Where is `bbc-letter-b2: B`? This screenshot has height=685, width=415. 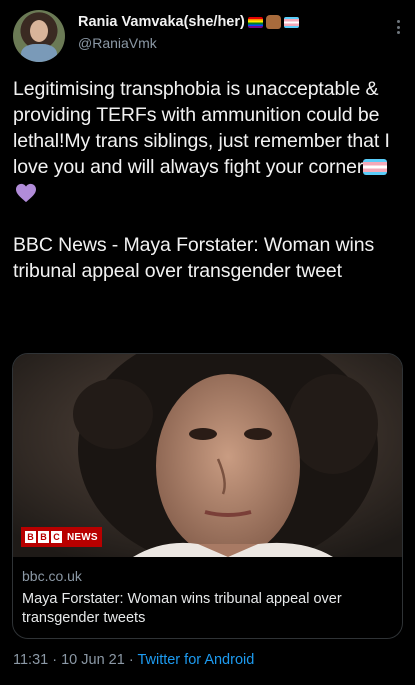
bbc-letter-b2: B is located at coordinates (43, 537).